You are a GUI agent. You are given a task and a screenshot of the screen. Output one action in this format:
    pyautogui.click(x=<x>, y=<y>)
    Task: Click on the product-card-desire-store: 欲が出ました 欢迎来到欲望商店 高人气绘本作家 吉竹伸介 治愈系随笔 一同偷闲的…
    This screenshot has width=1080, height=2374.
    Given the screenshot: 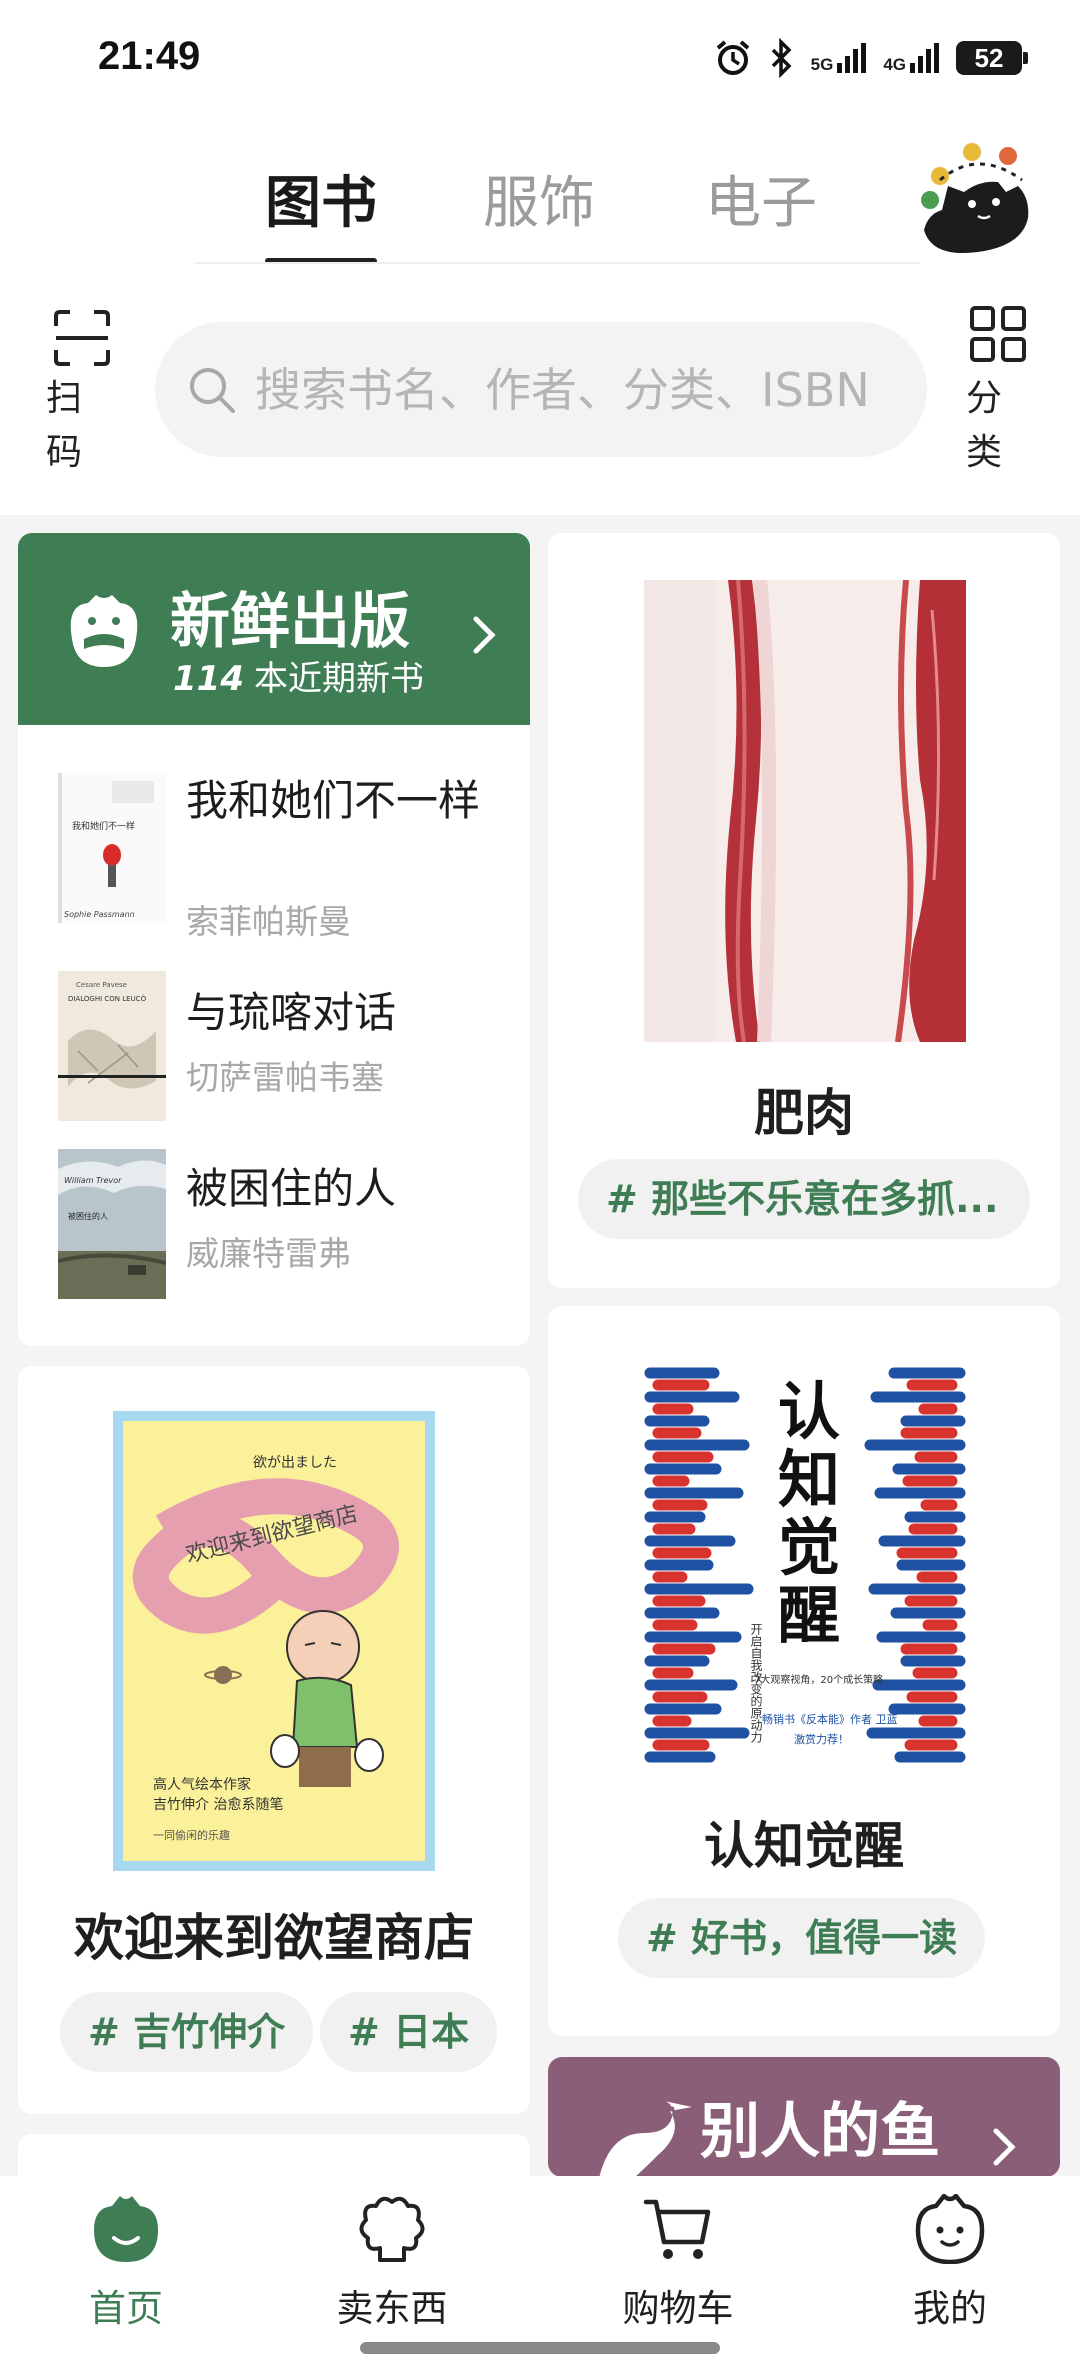 What is the action you would take?
    pyautogui.click(x=274, y=1740)
    